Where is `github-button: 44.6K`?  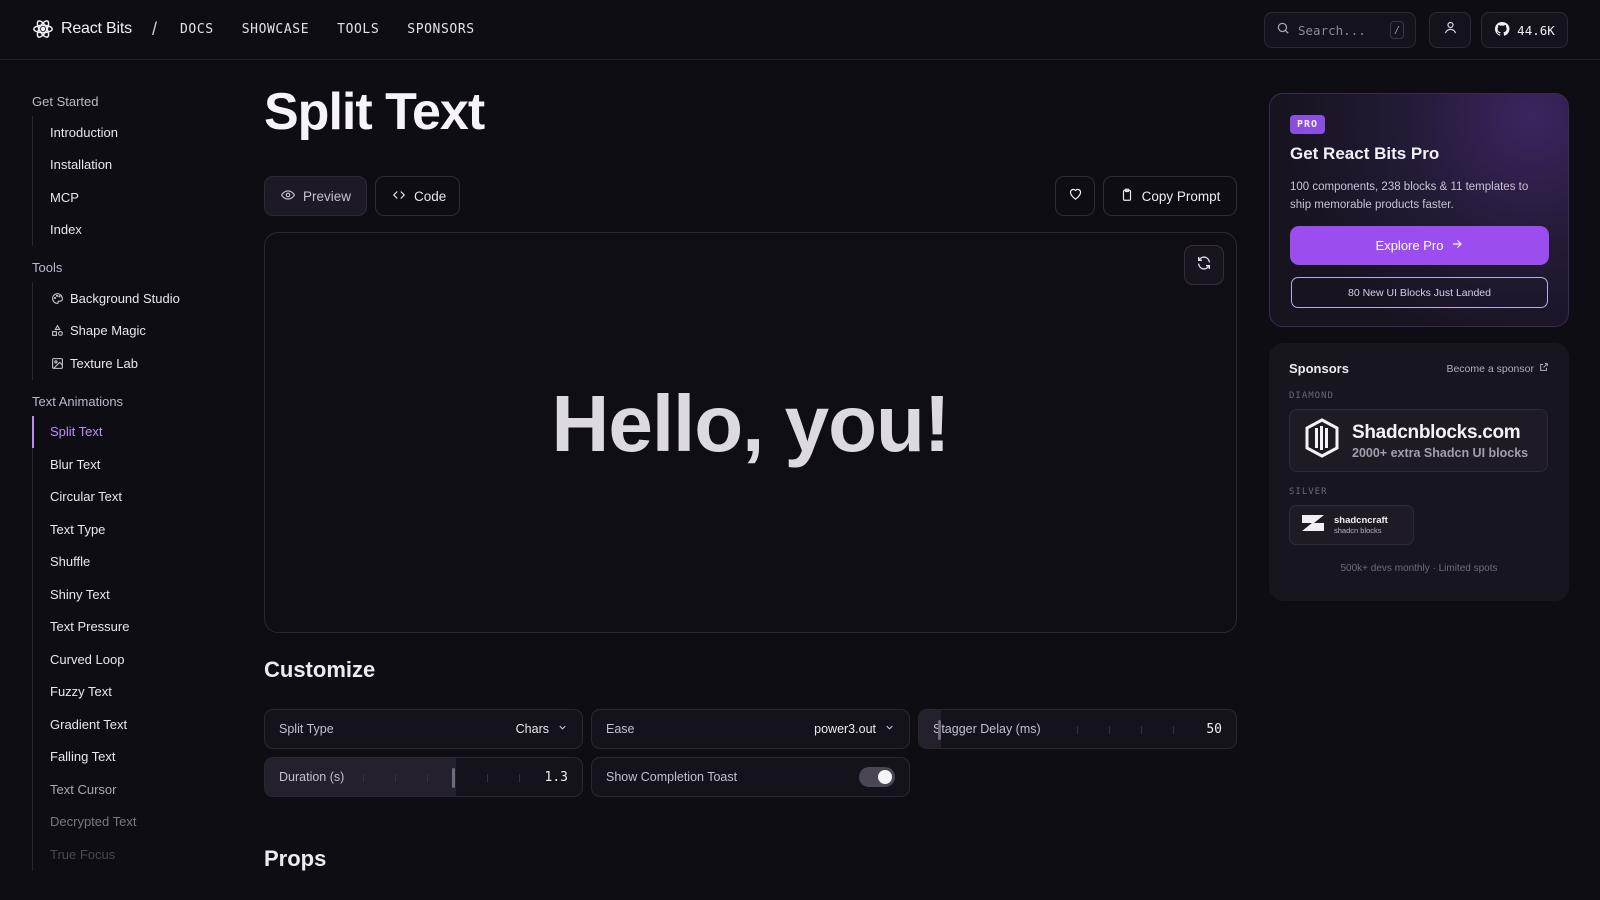 github-button: 44.6K is located at coordinates (1524, 30).